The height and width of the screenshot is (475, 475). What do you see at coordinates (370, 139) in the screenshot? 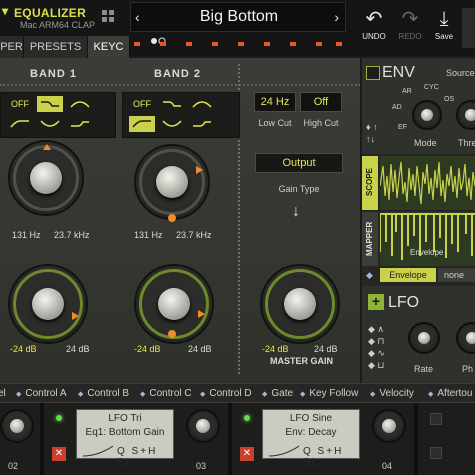
I see `sync-icon: ↑↓` at bounding box center [370, 139].